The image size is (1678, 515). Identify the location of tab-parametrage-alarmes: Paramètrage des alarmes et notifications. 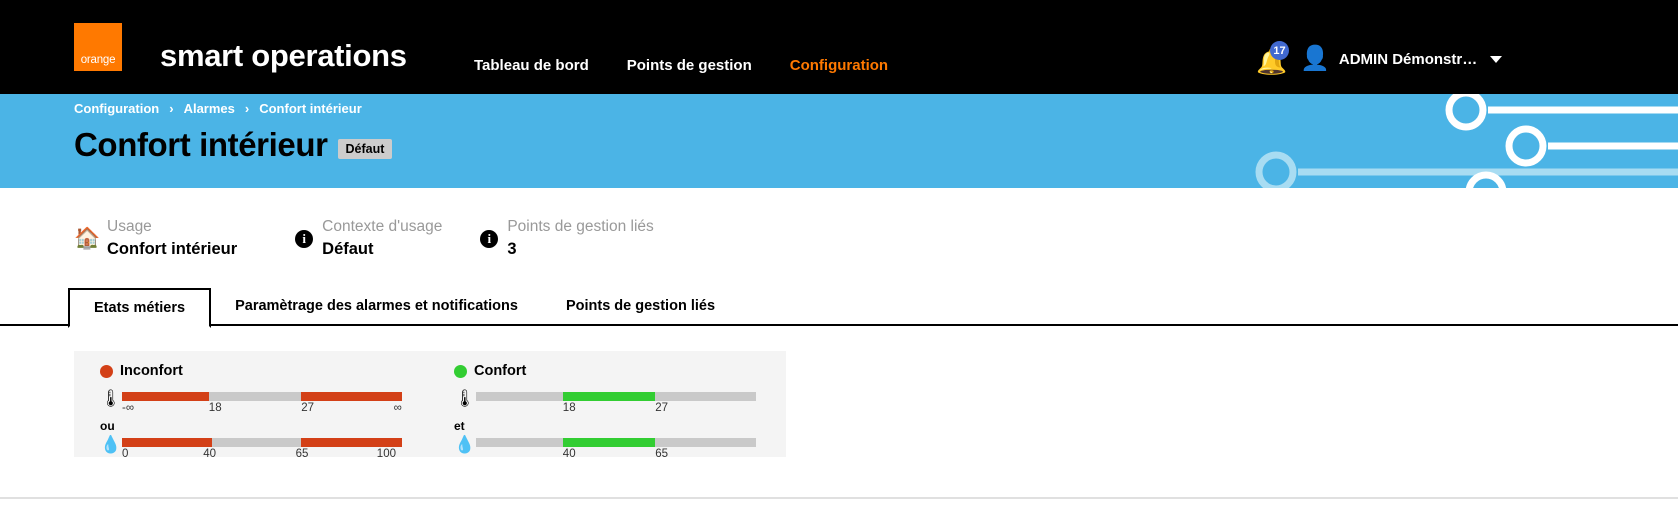
(376, 308).